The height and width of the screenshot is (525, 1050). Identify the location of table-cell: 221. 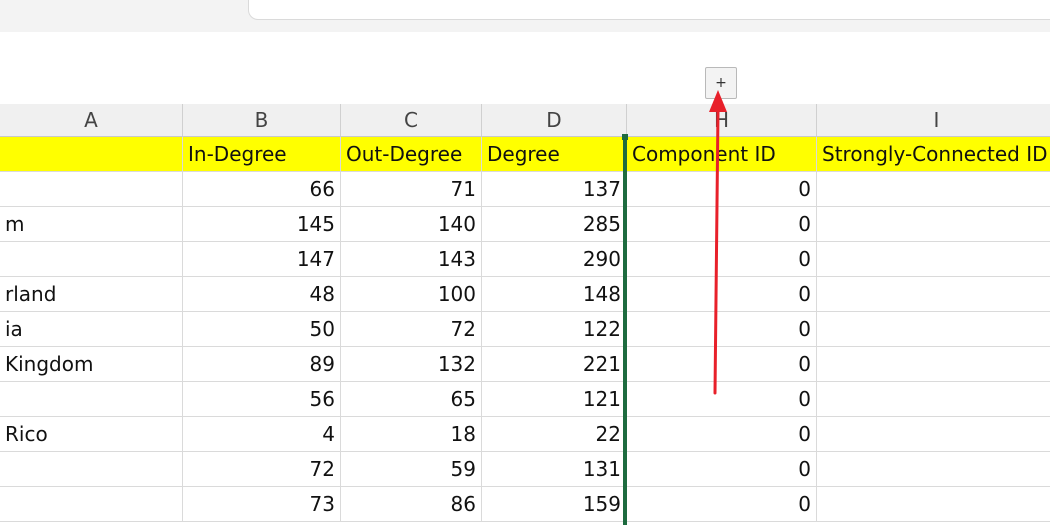
(554, 364).